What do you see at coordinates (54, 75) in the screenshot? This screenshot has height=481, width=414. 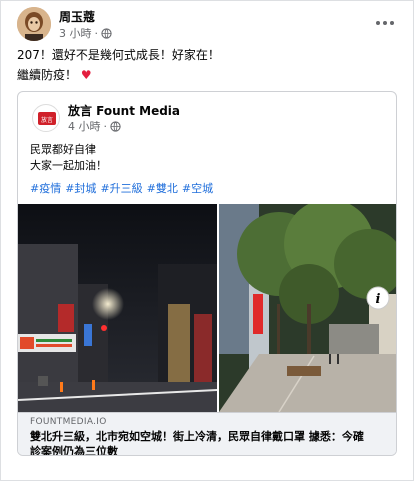 I see `post-text-line-2: 繼續防疫！ ♥` at bounding box center [54, 75].